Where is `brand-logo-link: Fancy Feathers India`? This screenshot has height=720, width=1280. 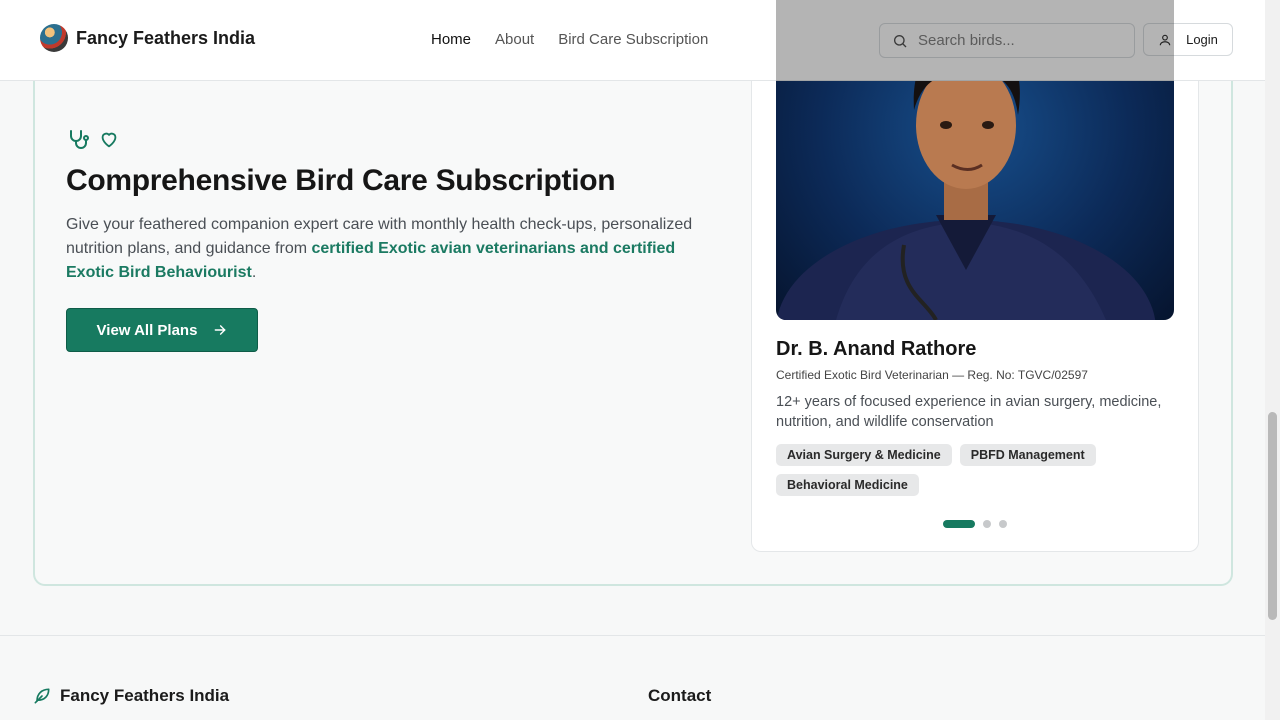
brand-logo-link: Fancy Feathers India is located at coordinates (147, 38).